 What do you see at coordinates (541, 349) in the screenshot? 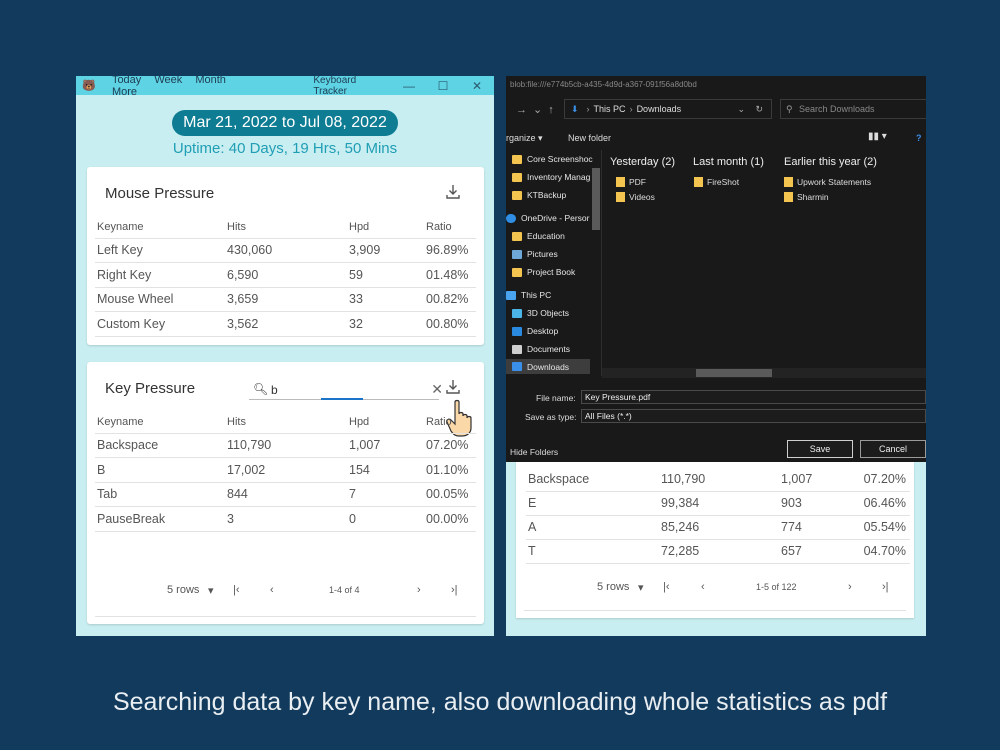
I see `nav-item: Documents` at bounding box center [541, 349].